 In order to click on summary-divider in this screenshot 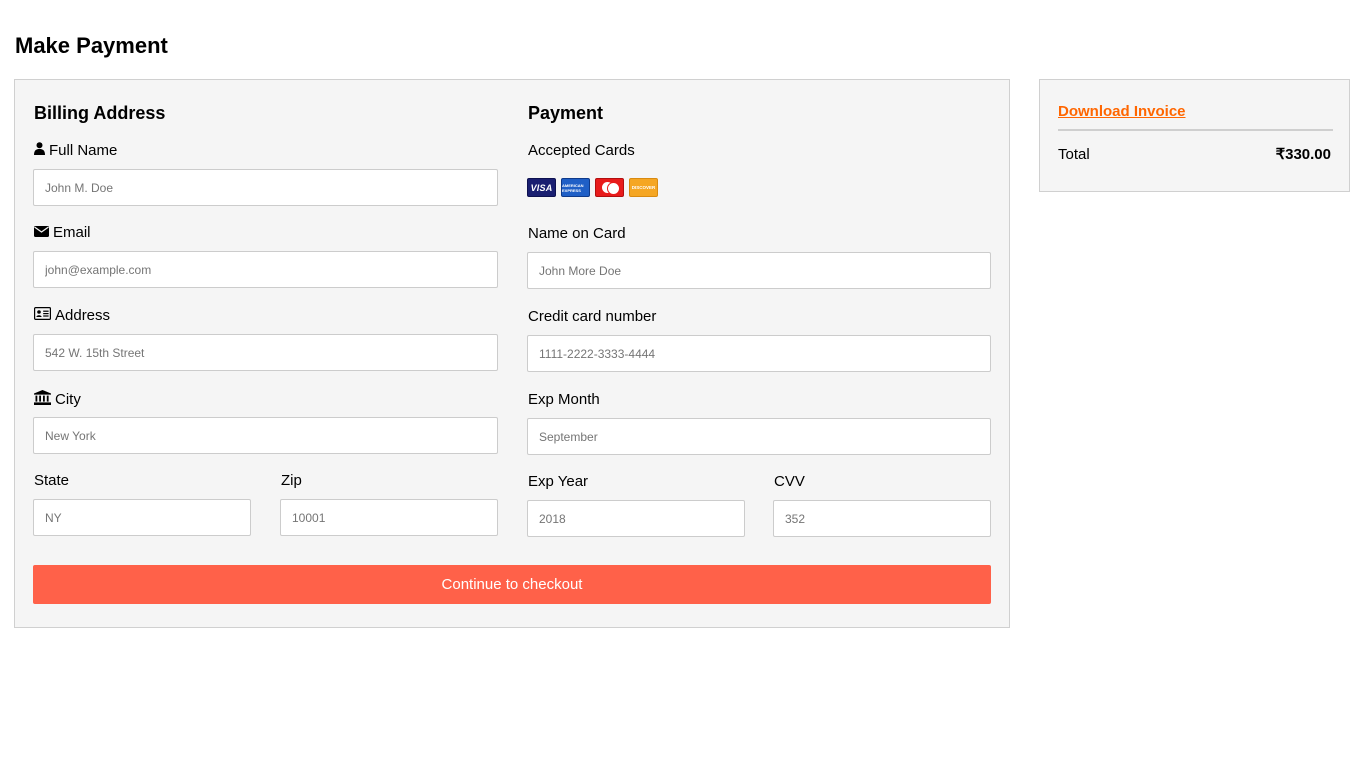, I will do `click(1195, 130)`.